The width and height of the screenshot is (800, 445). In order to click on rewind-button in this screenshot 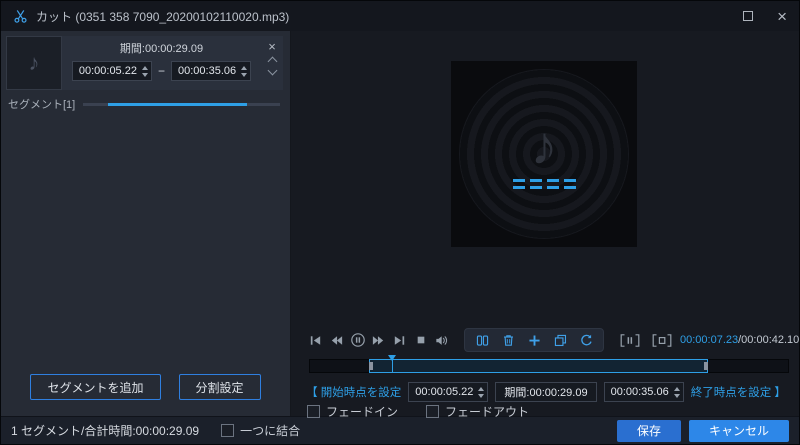, I will do `click(336, 340)`.